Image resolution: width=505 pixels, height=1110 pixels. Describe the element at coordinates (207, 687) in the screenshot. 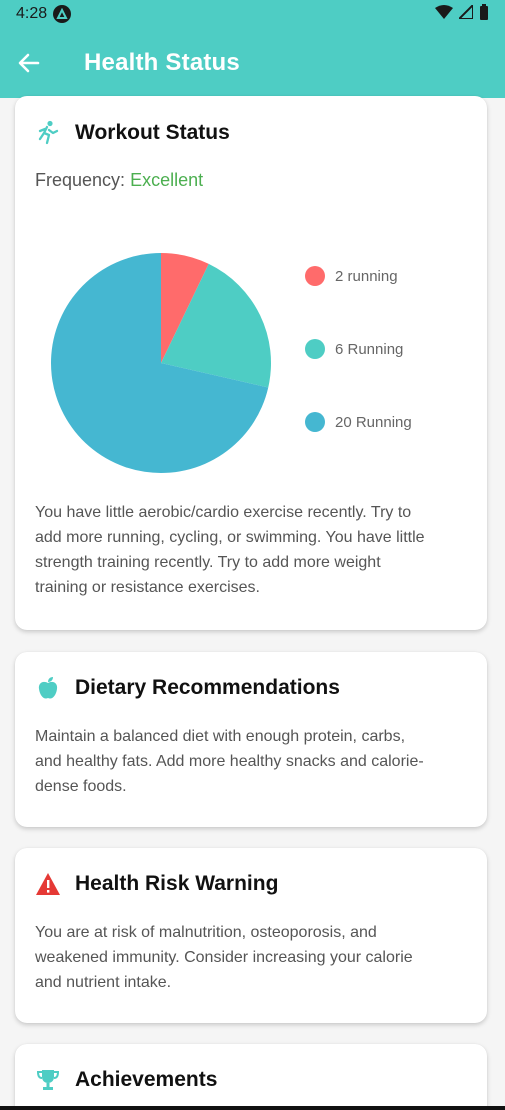

I see `diet-title: Dietary Recommendations` at that location.